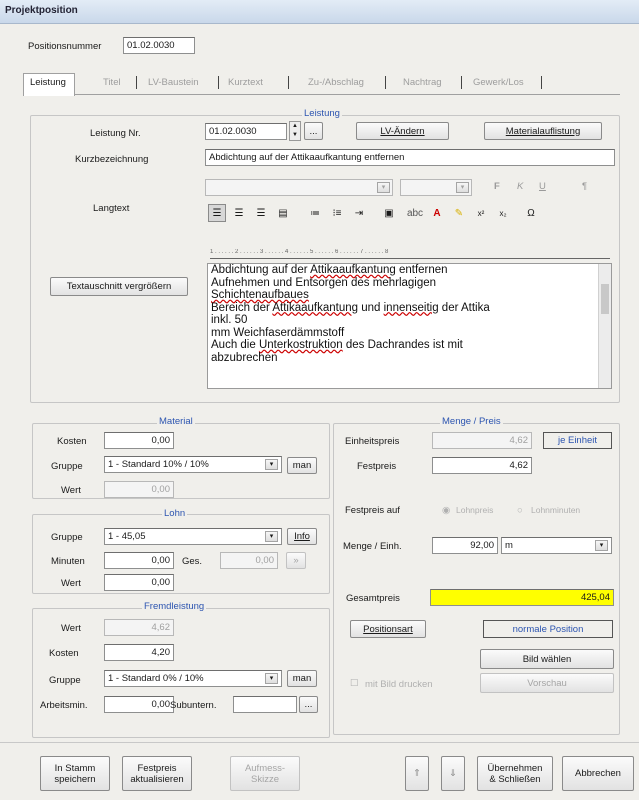  Describe the element at coordinates (389, 213) in the screenshot. I see `insert-icon: ▣` at that location.